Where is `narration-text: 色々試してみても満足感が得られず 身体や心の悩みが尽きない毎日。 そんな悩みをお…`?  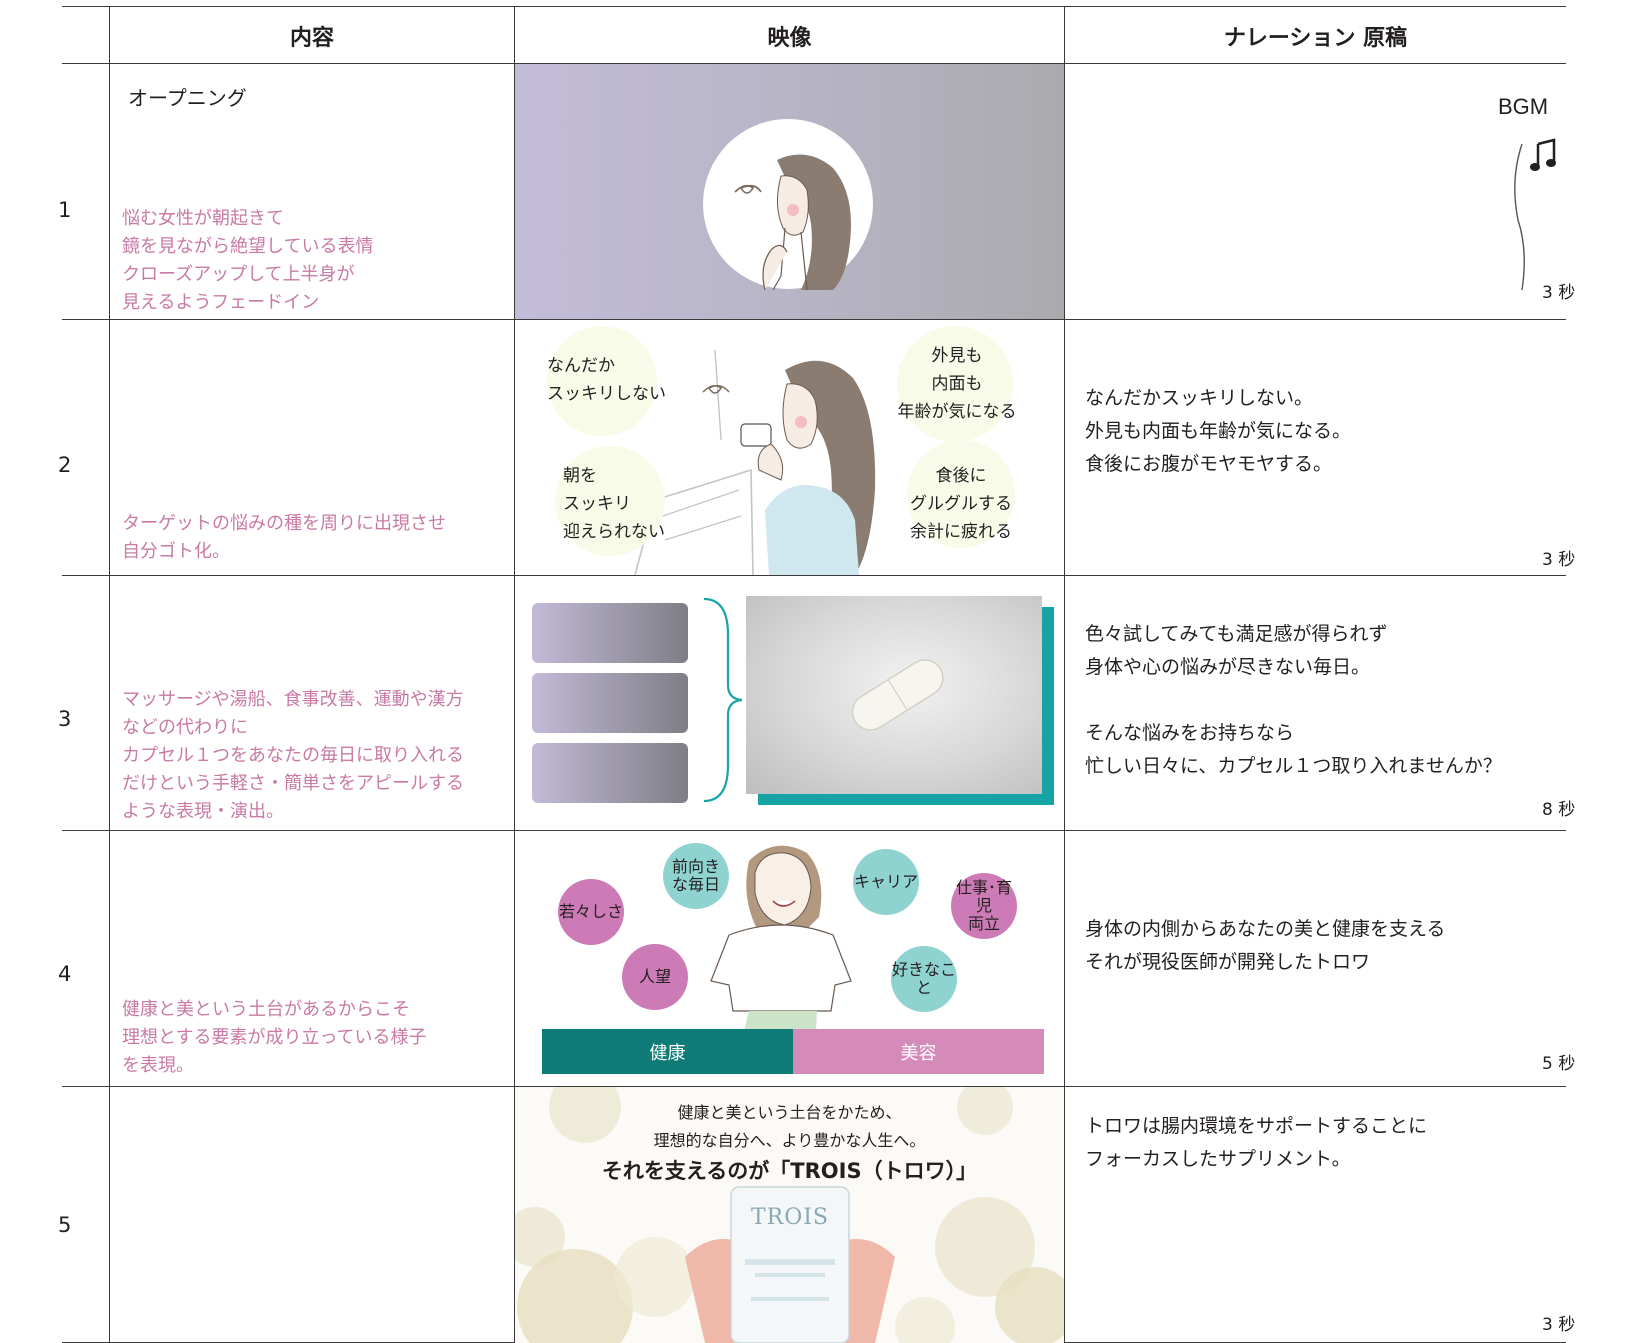
narration-text: 色々試してみても満足感が得られず 身体や心の悩みが尽きない毎日。 そんな悩みをお… is located at coordinates (1293, 700).